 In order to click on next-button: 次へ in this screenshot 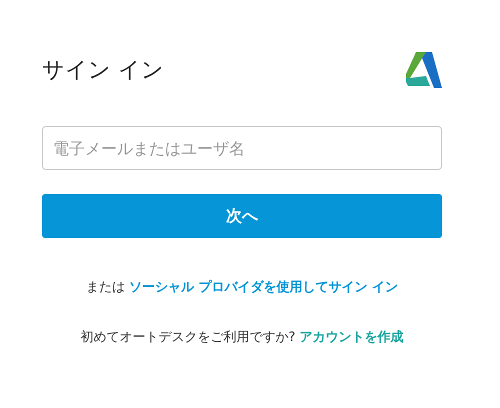, I will do `click(242, 216)`.